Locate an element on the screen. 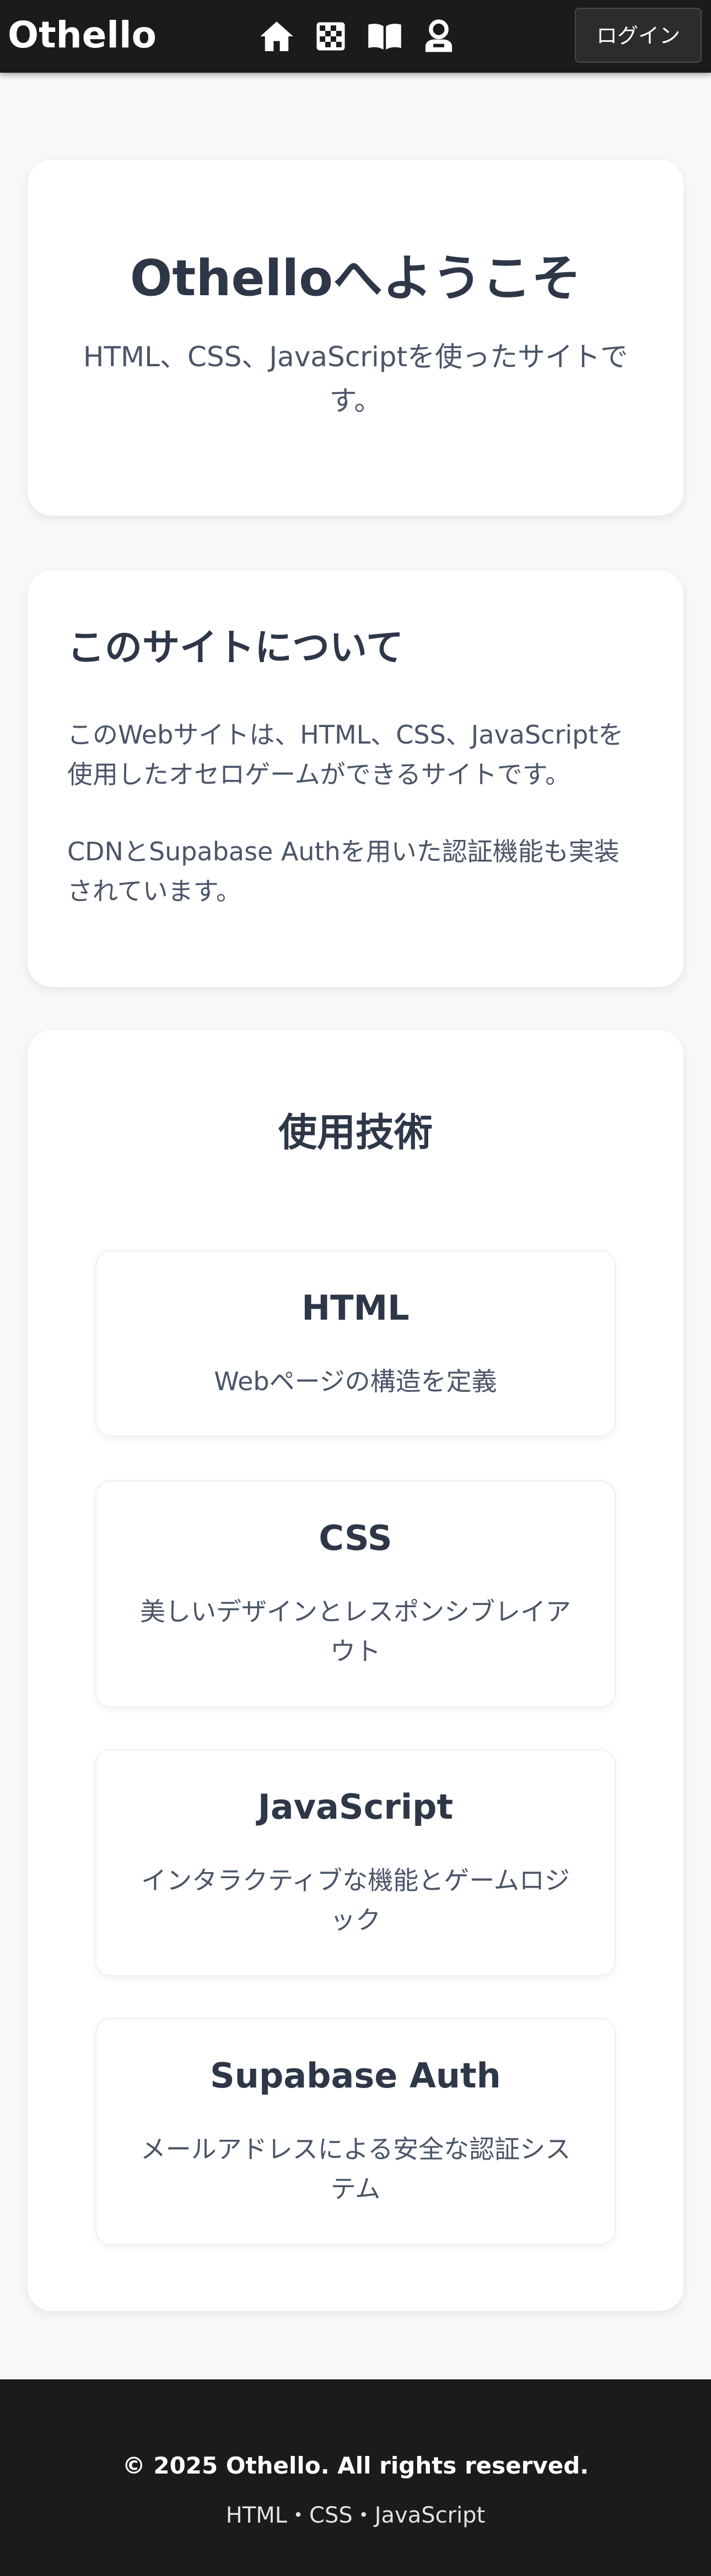  tech-item-name: CSS is located at coordinates (355, 1538).